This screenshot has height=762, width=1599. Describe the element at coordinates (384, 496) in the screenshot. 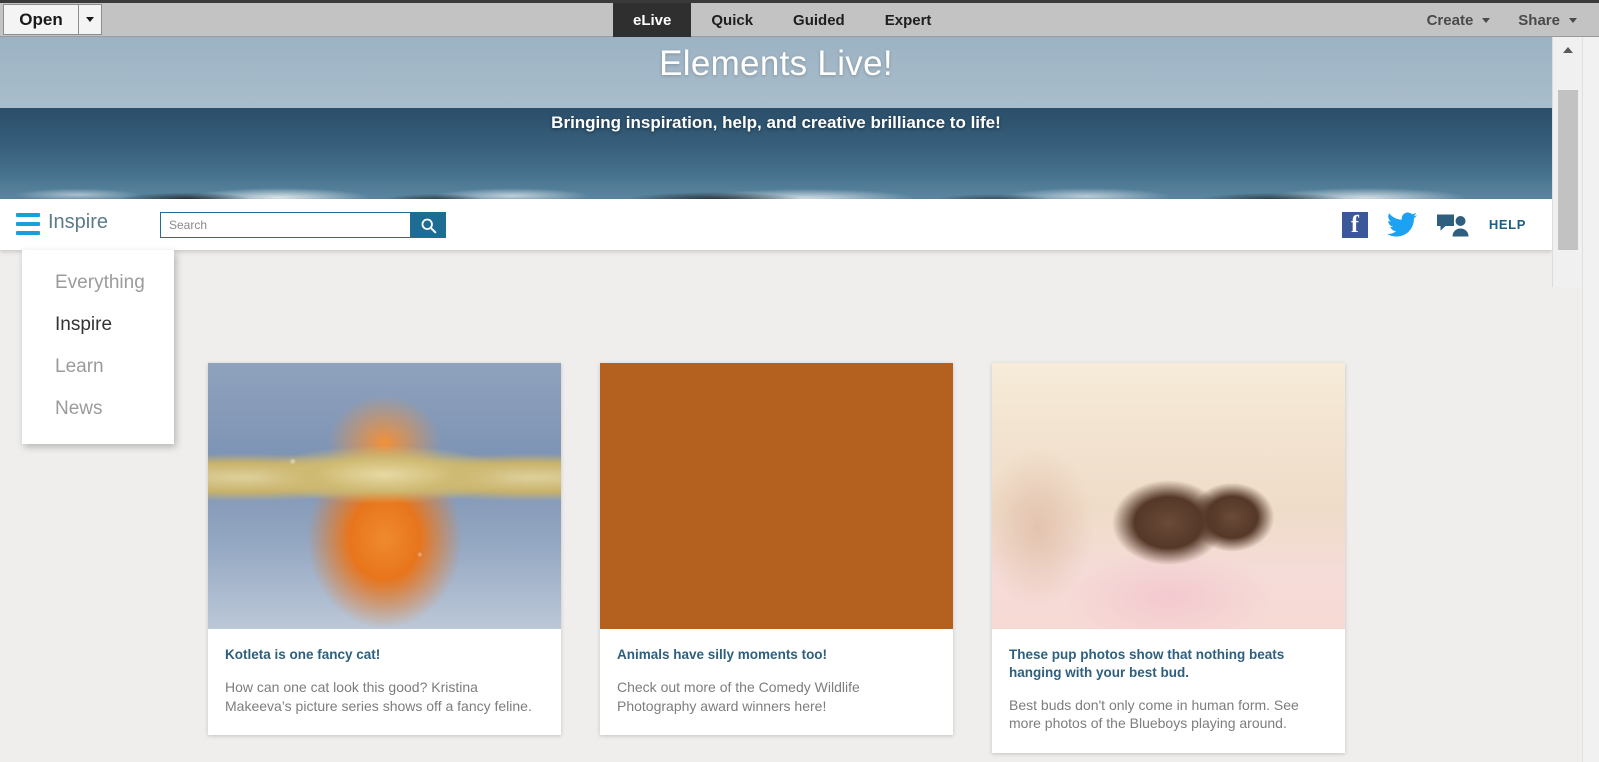

I see `cat-with-fish-photo` at that location.